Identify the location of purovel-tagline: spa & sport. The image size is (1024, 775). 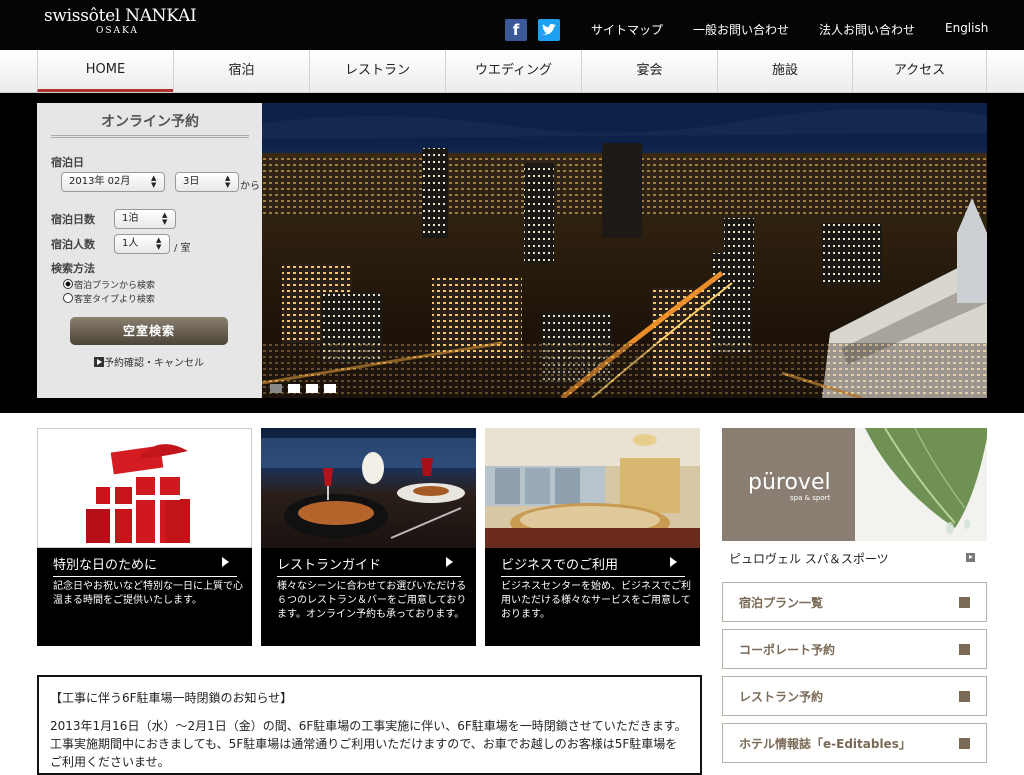
(810, 498).